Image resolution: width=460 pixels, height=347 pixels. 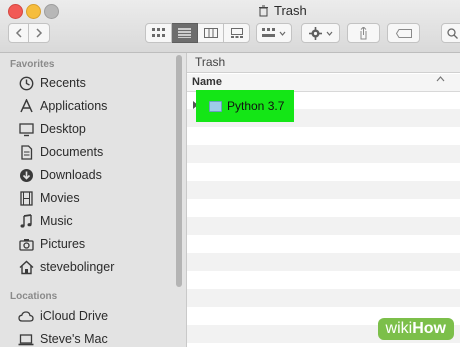 I want to click on music-note-icon, so click(x=26, y=221).